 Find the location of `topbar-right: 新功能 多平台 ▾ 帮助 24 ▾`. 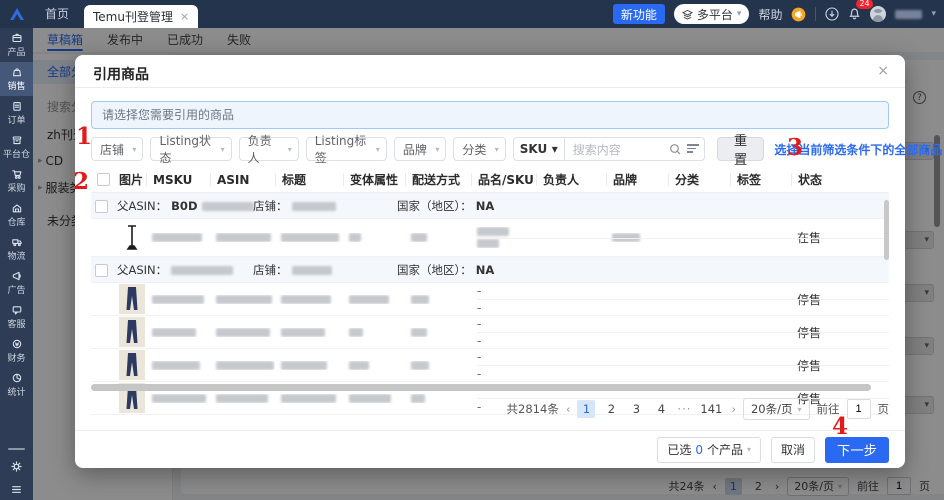

topbar-right: 新功能 多平台 ▾ 帮助 24 ▾ is located at coordinates (774, 14).